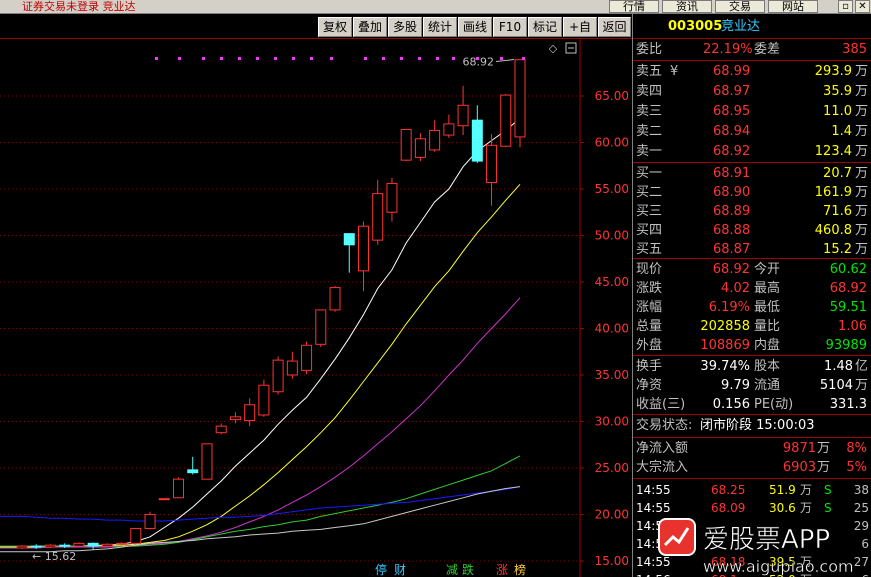 The width and height of the screenshot is (871, 577). What do you see at coordinates (440, 27) in the screenshot?
I see `statistics-button: 统计` at bounding box center [440, 27].